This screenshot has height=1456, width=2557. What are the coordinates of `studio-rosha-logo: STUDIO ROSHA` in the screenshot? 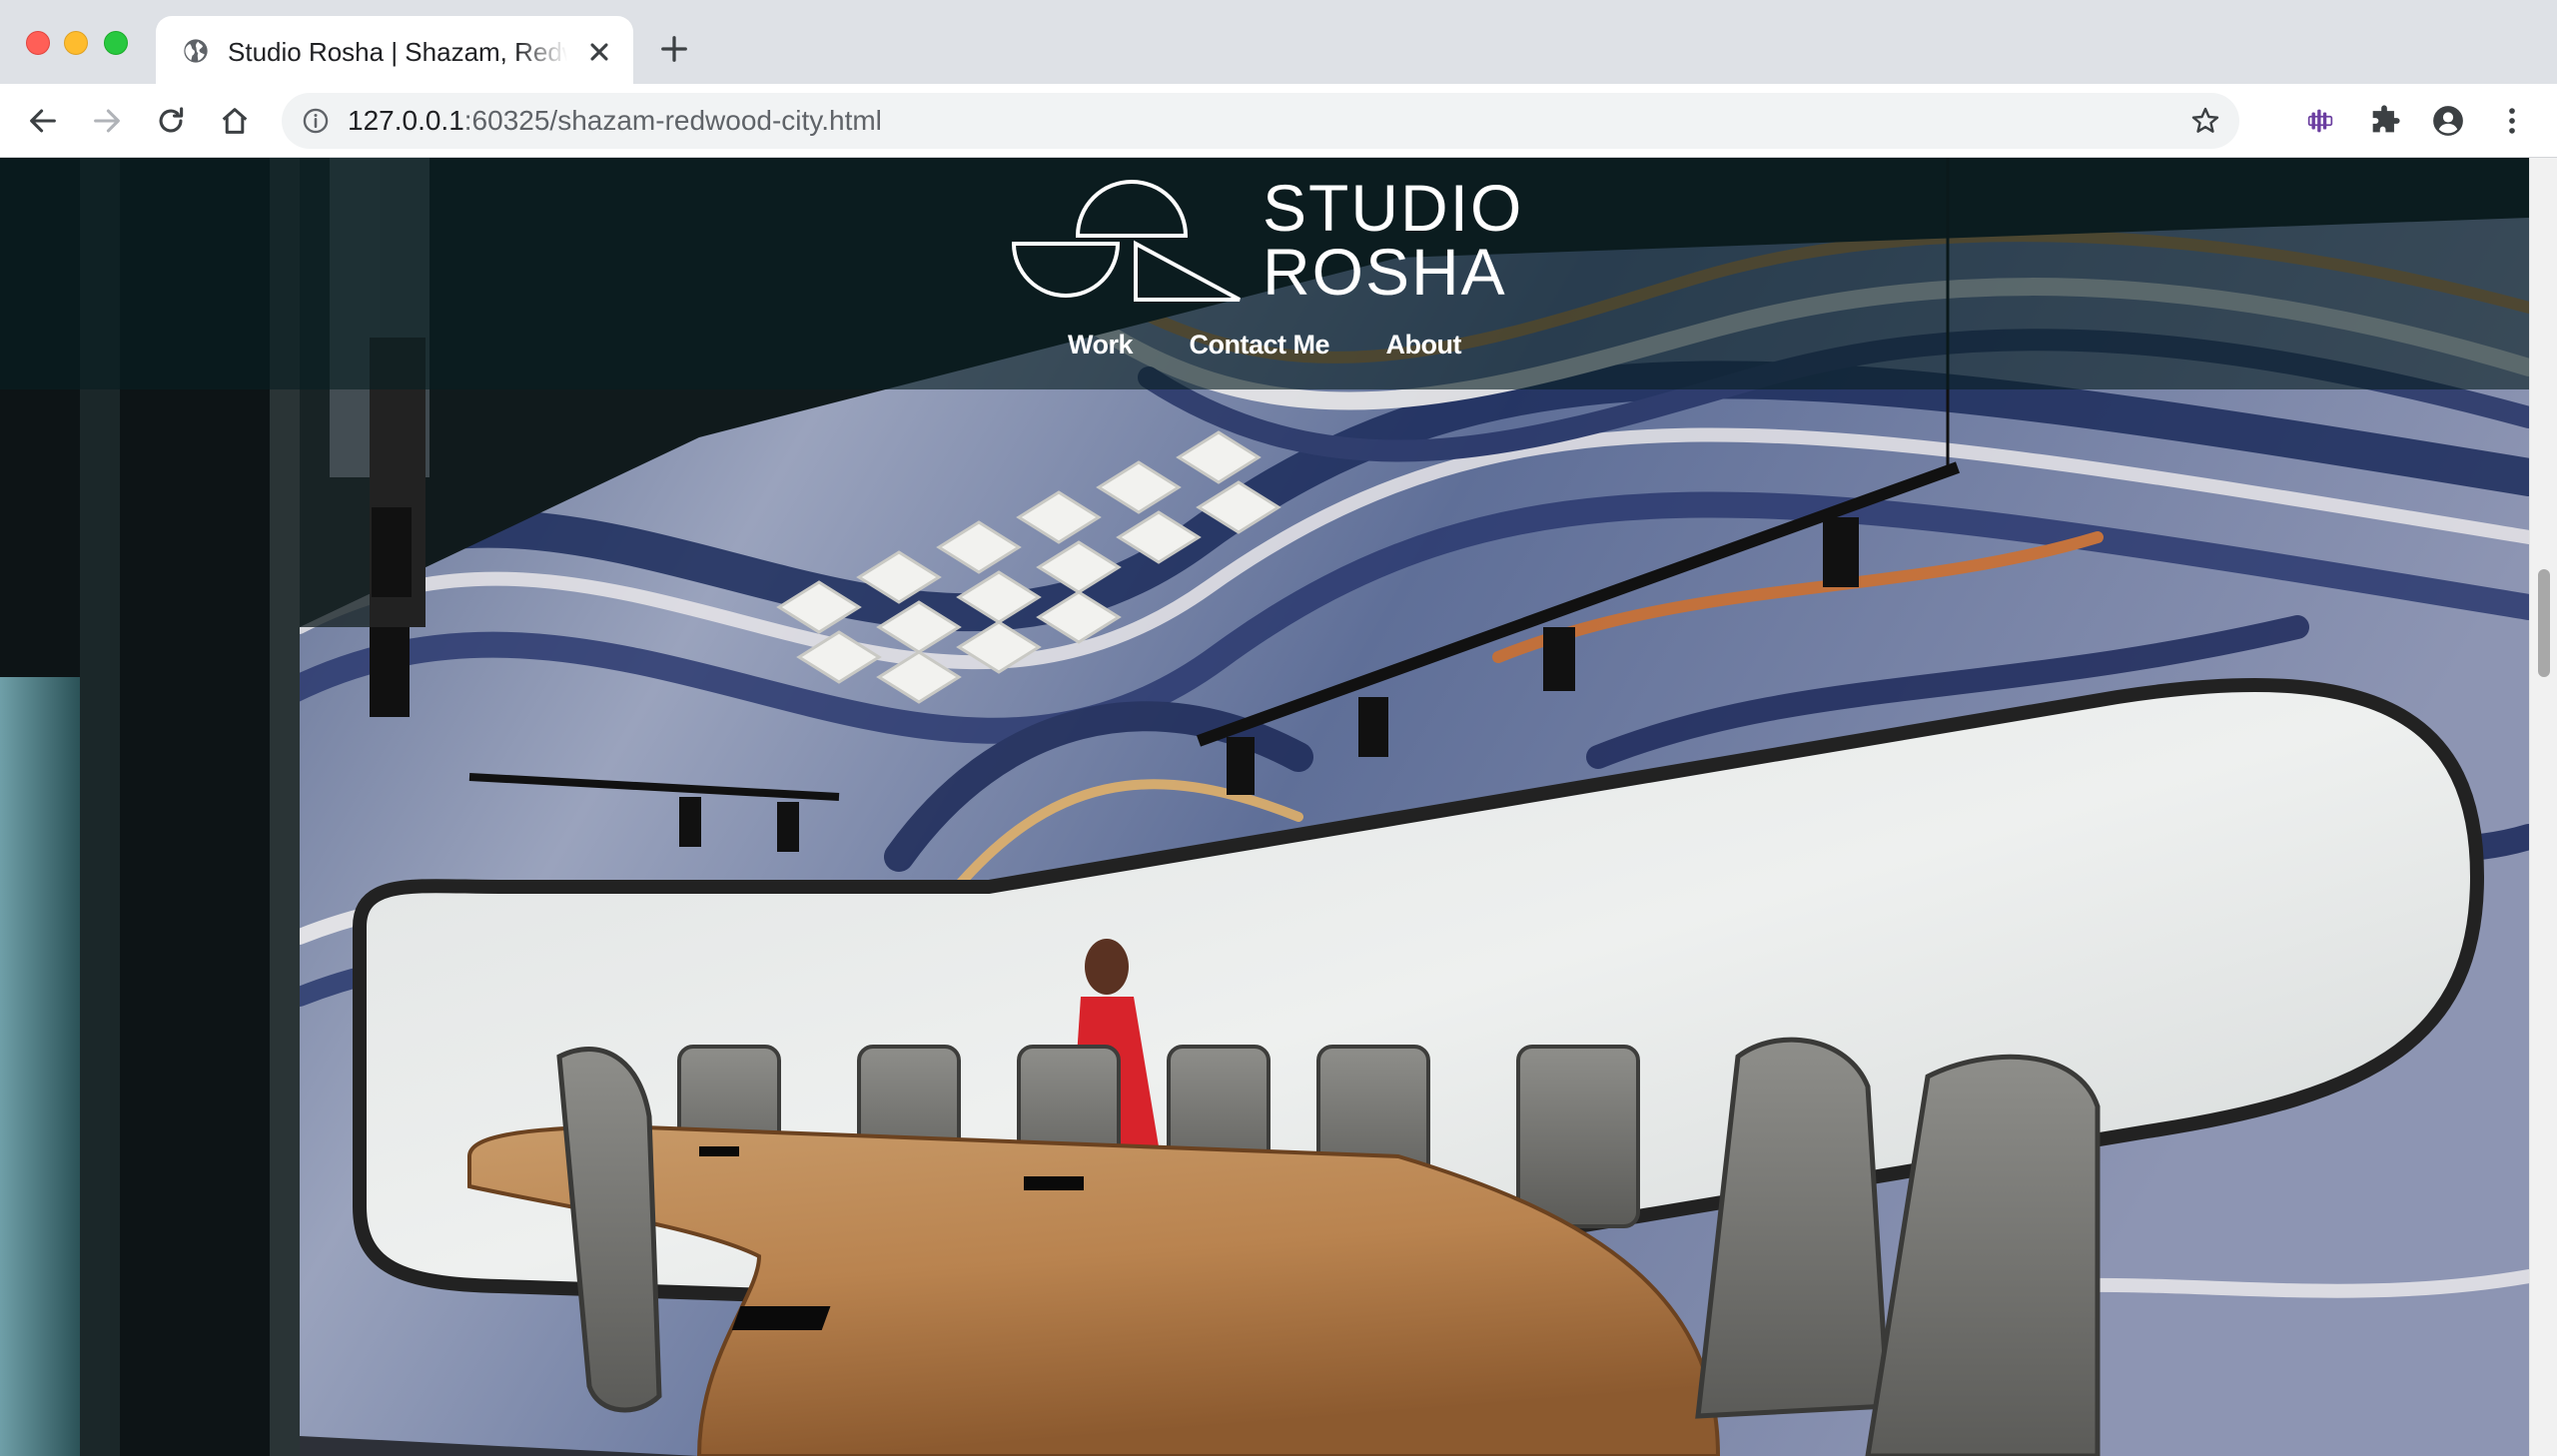 It's located at (1276, 240).